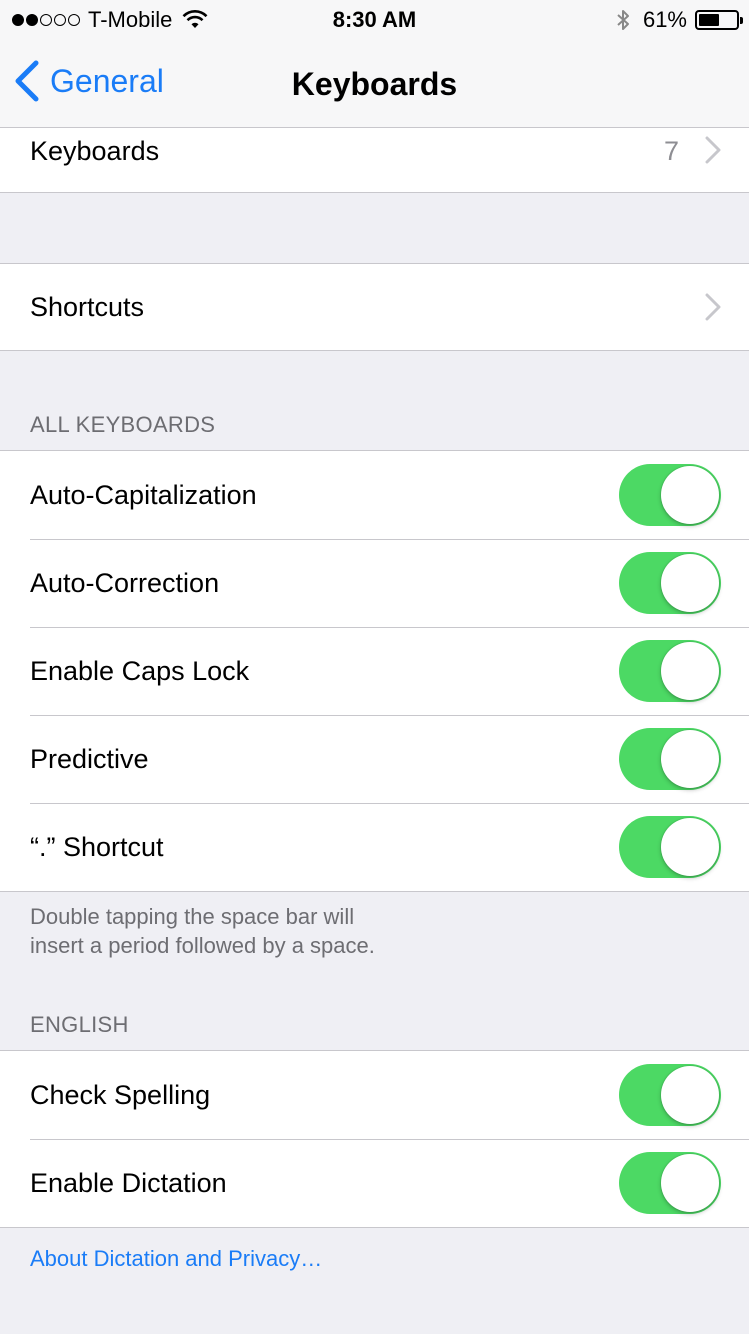  Describe the element at coordinates (140, 670) in the screenshot. I see `row-label: Enable Caps Lock` at that location.